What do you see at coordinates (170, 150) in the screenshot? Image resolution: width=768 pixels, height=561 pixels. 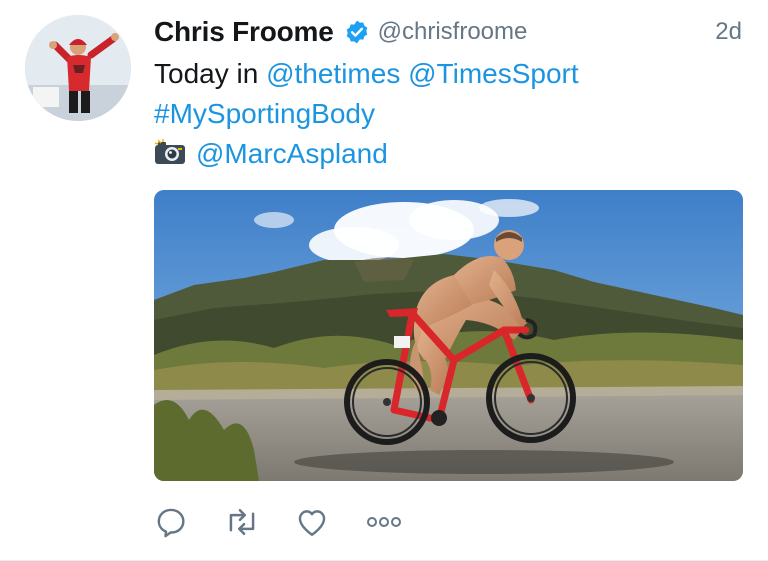 I see `camera-with-flash-icon` at bounding box center [170, 150].